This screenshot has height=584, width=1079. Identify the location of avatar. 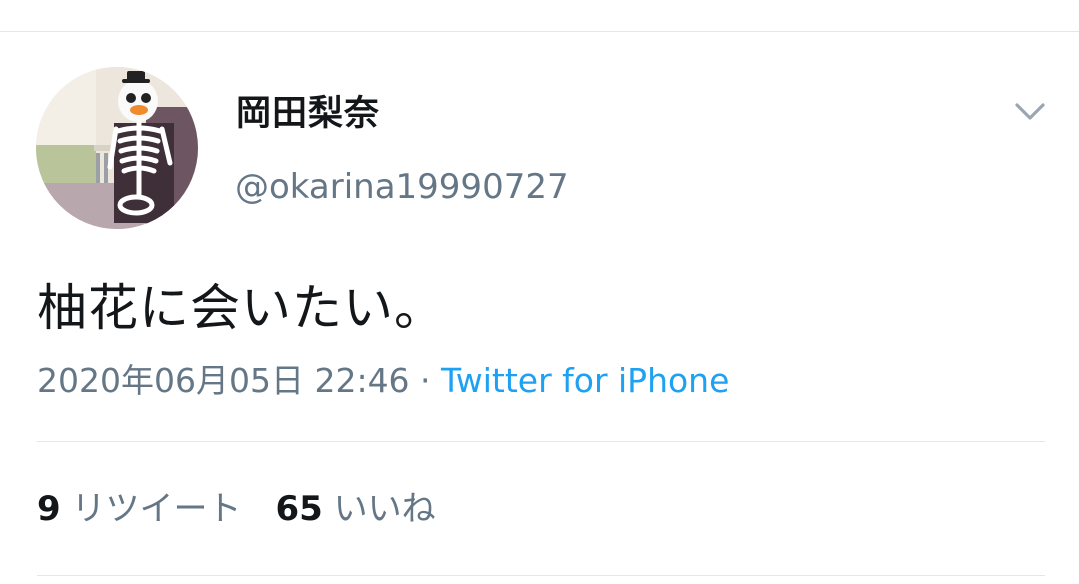
(117, 148).